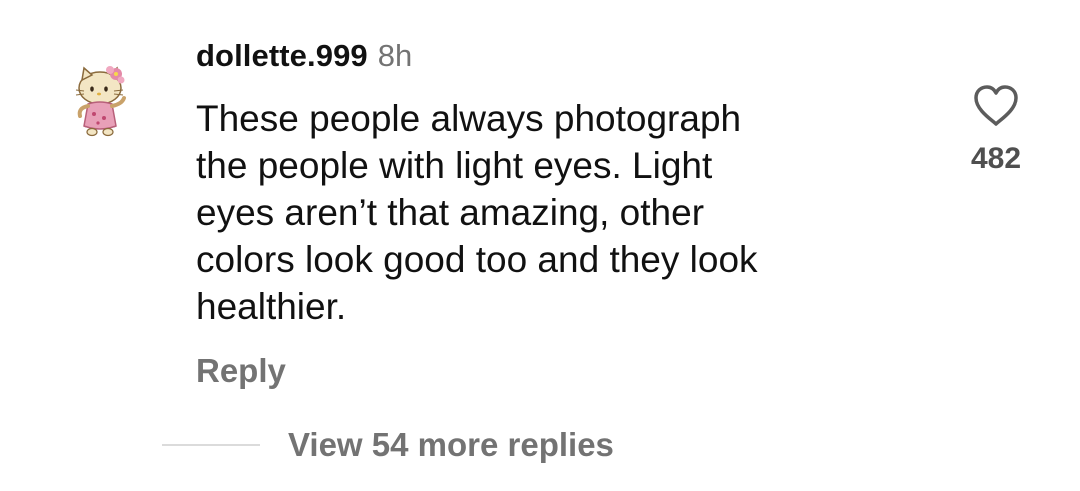 The height and width of the screenshot is (491, 1080). What do you see at coordinates (996, 106) in the screenshot?
I see `heart-outline-icon` at bounding box center [996, 106].